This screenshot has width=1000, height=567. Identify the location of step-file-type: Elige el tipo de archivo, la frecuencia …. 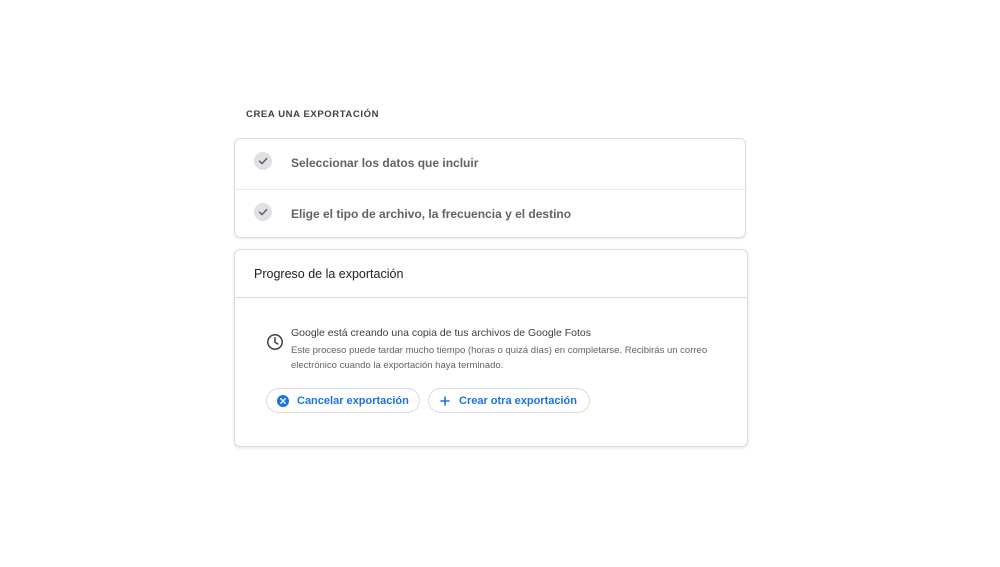
(490, 214).